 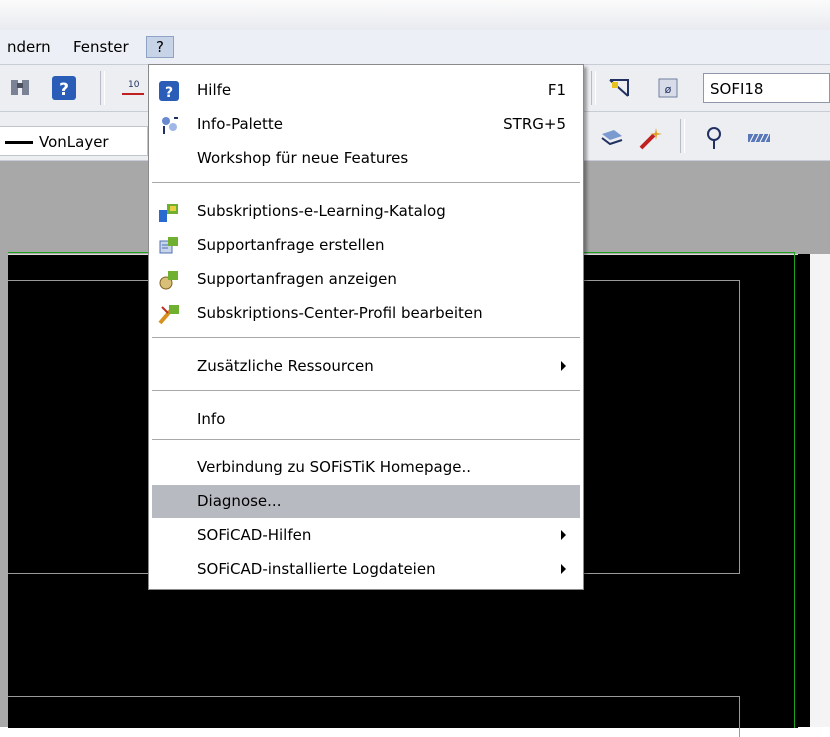 I want to click on svg-text: ø, so click(x=668, y=89).